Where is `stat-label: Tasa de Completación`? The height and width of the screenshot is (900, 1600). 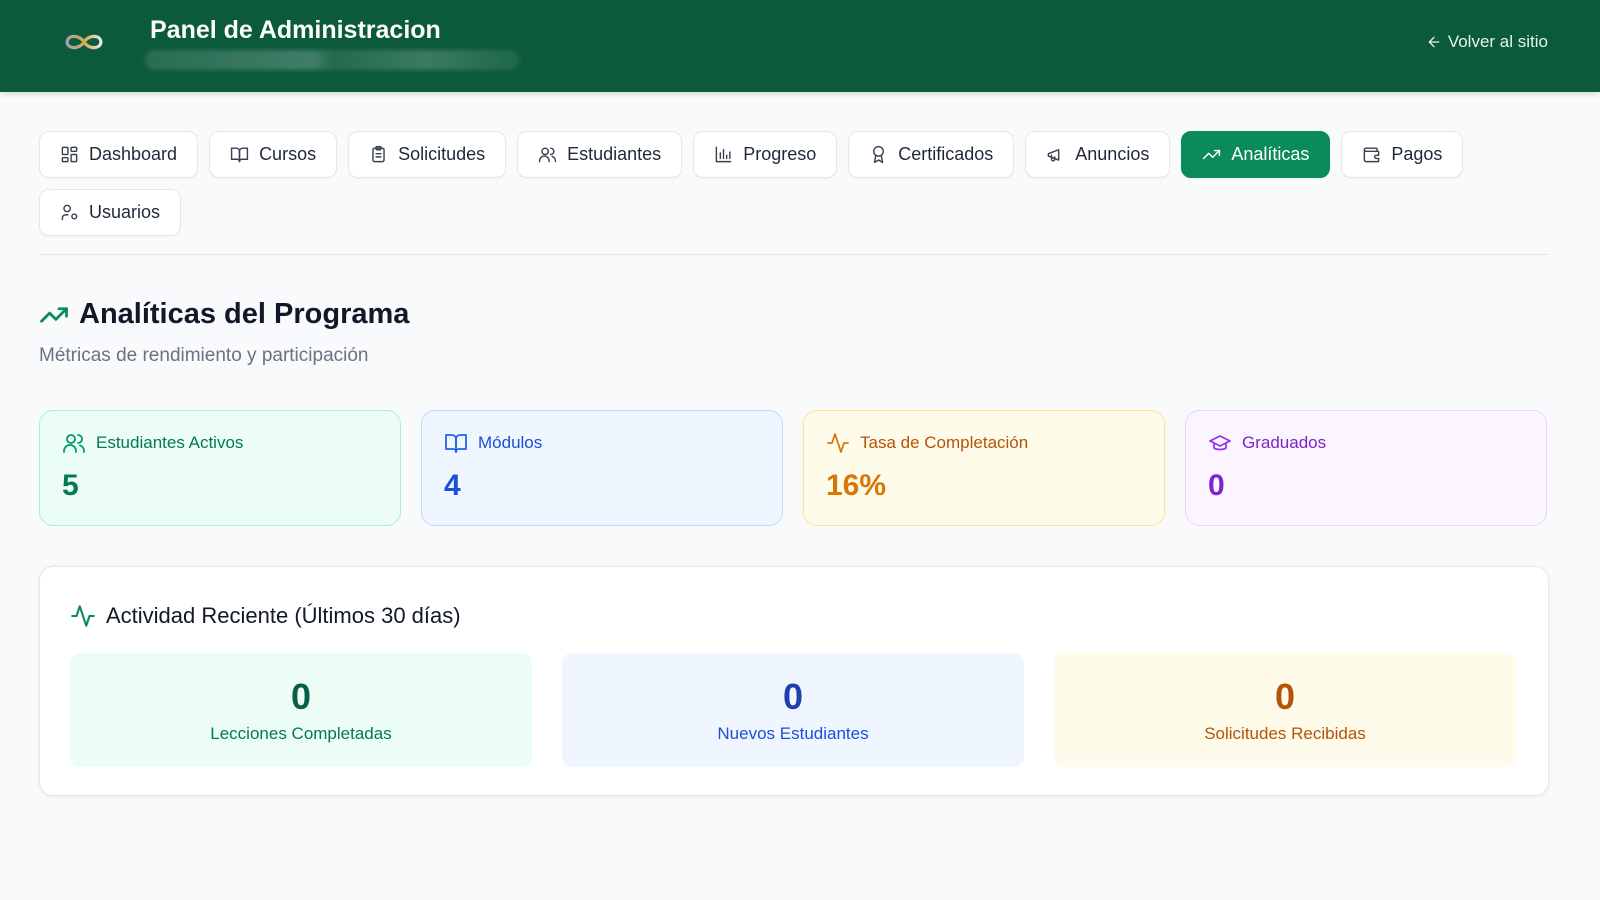
stat-label: Tasa de Completación is located at coordinates (944, 442).